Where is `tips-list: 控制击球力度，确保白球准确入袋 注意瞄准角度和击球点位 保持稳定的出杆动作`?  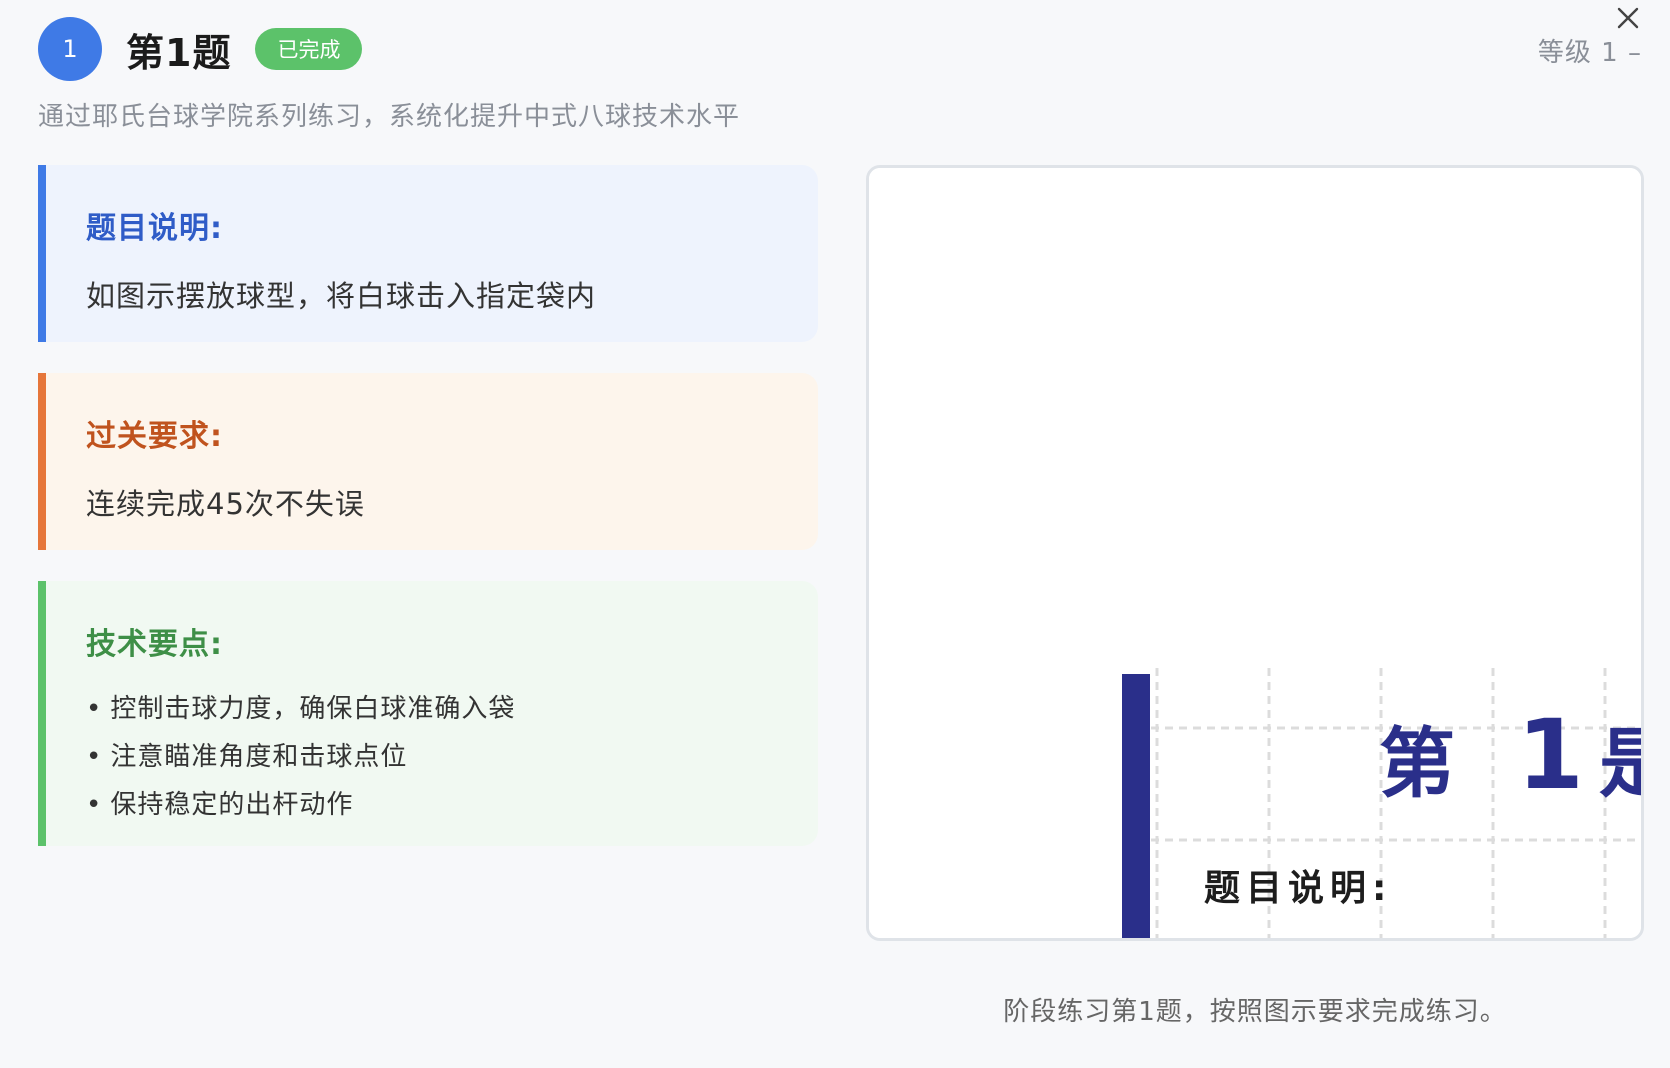 tips-list: 控制击球力度，确保白球准确入袋 注意瞄准角度和击球点位 保持稳定的出杆动作 is located at coordinates (452, 757).